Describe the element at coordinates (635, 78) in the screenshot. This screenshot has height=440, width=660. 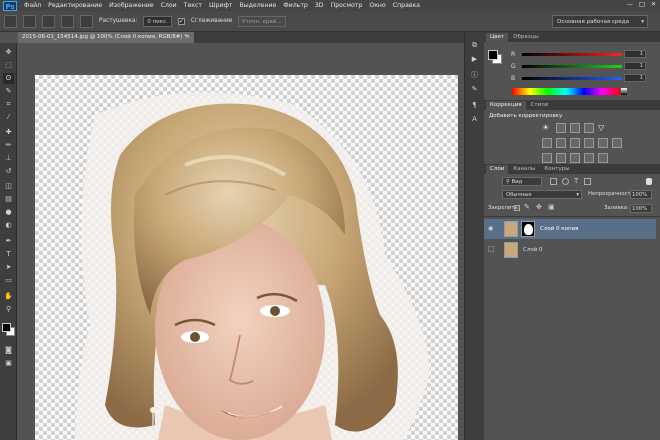
I see `channel-b-input: 1` at that location.